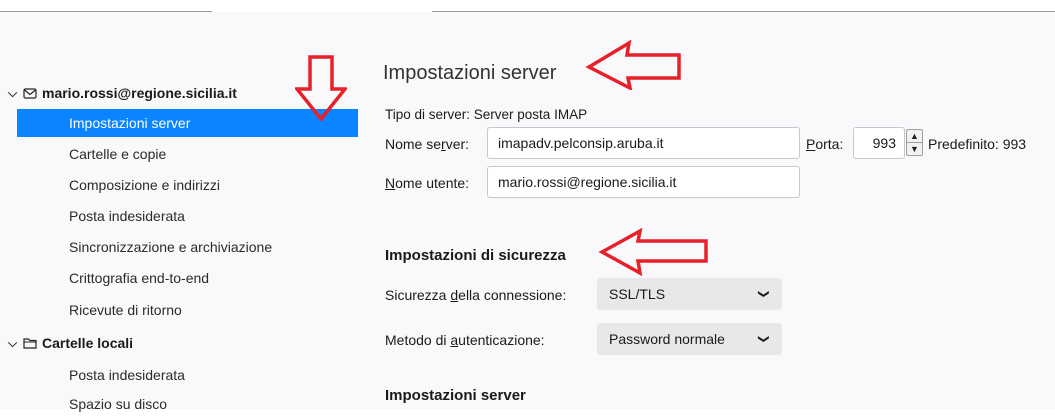  Describe the element at coordinates (643, 143) in the screenshot. I see `server-name-input: imapadv.pelconsip.aruba.it` at that location.